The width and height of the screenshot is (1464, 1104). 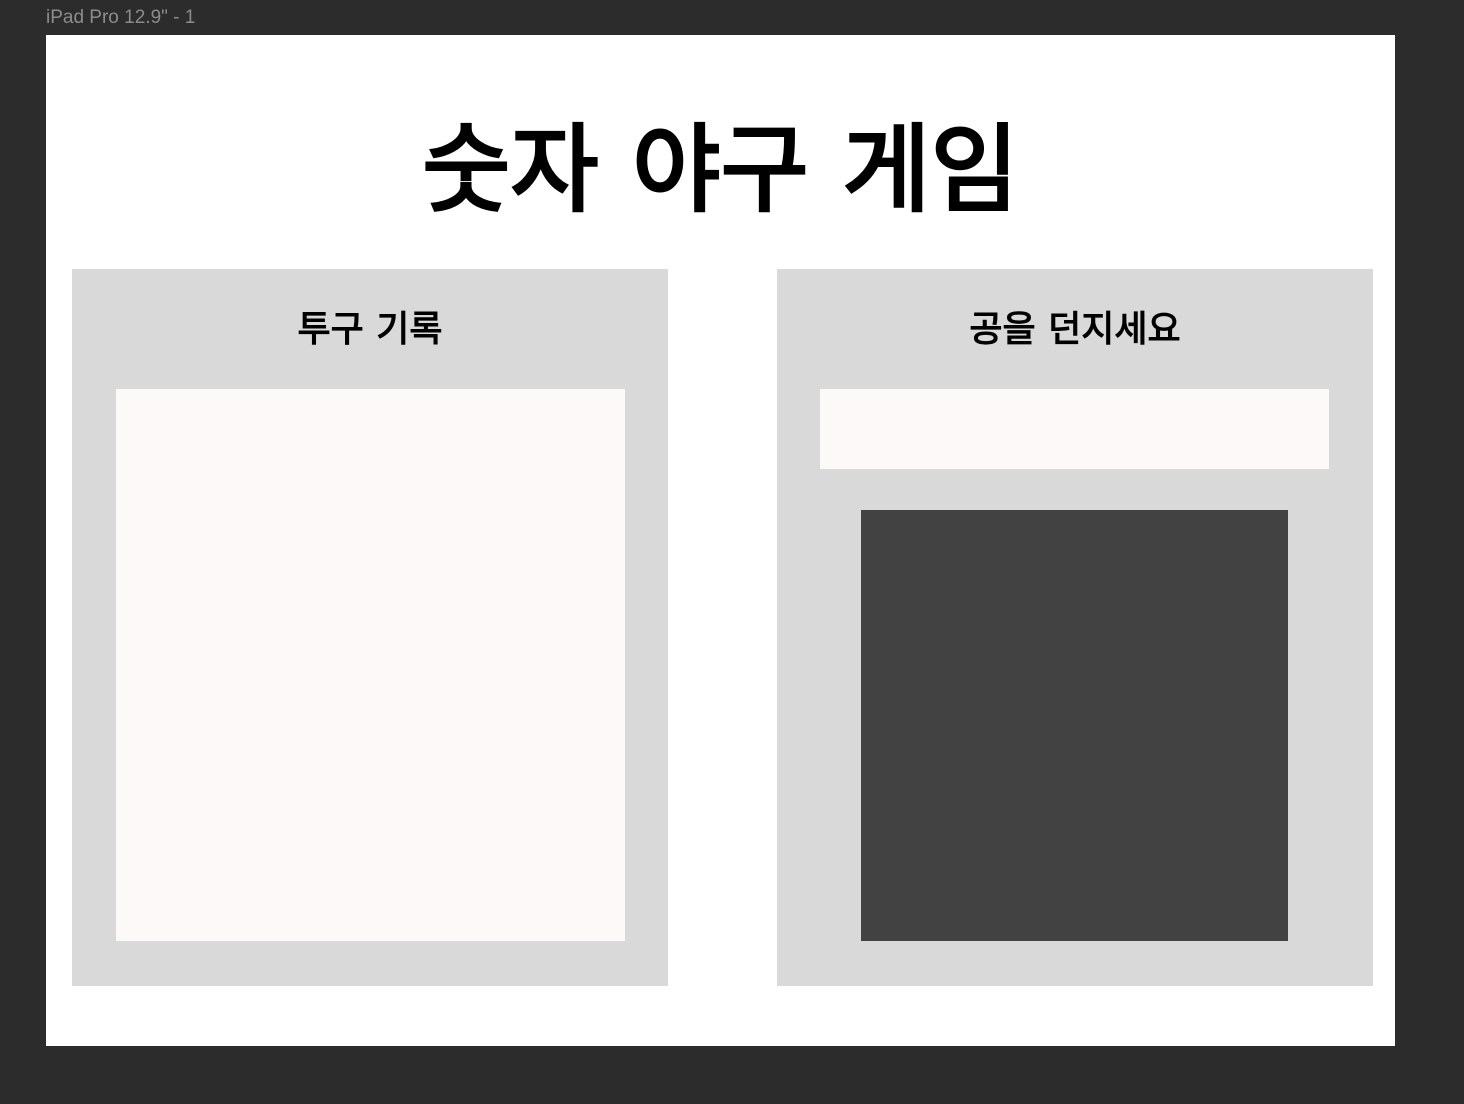 What do you see at coordinates (1074, 725) in the screenshot?
I see `number-pad-area` at bounding box center [1074, 725].